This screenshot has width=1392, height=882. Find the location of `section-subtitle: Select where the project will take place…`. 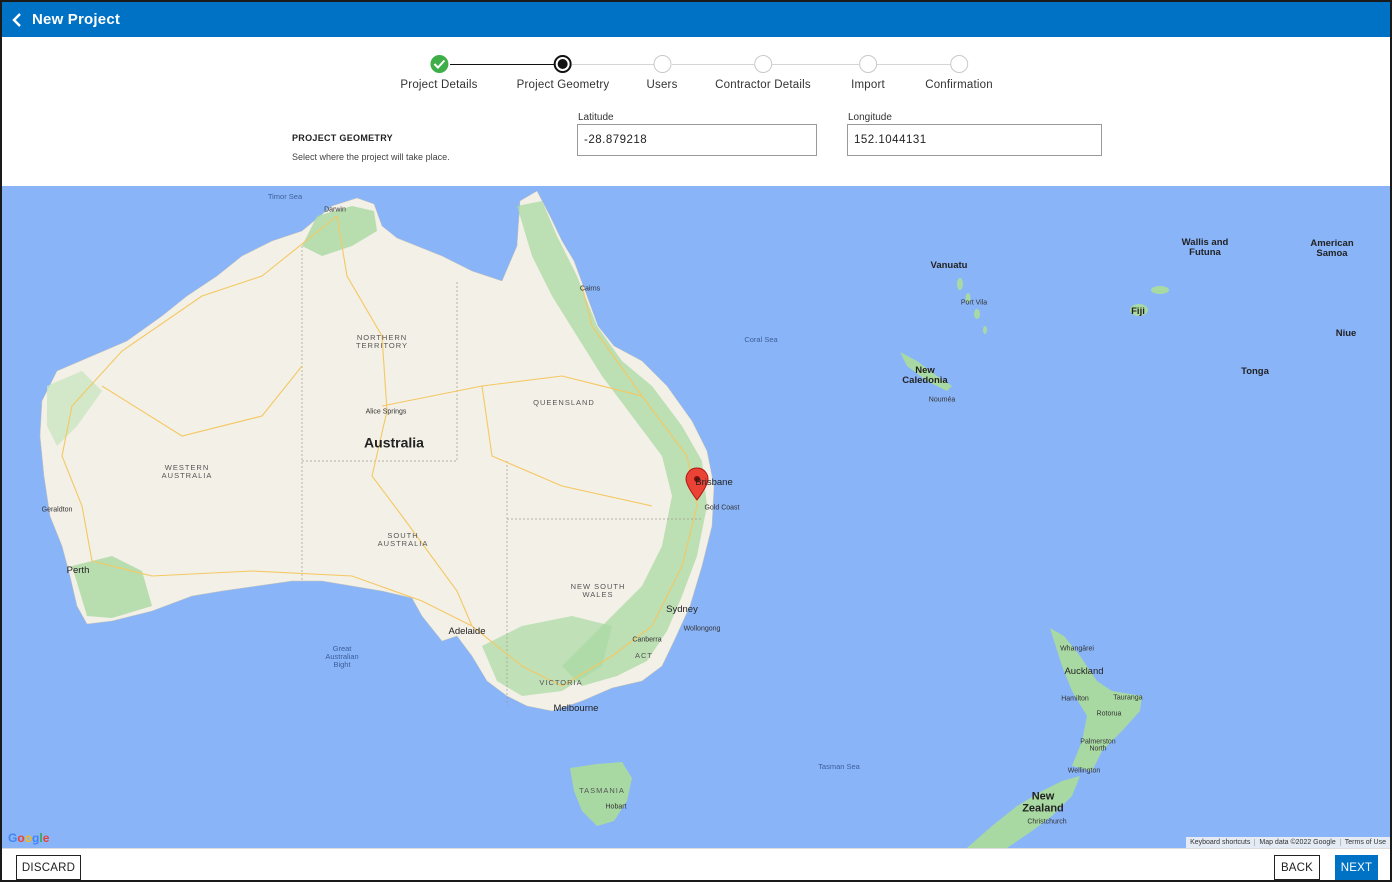

section-subtitle: Select where the project will take place… is located at coordinates (371, 157).